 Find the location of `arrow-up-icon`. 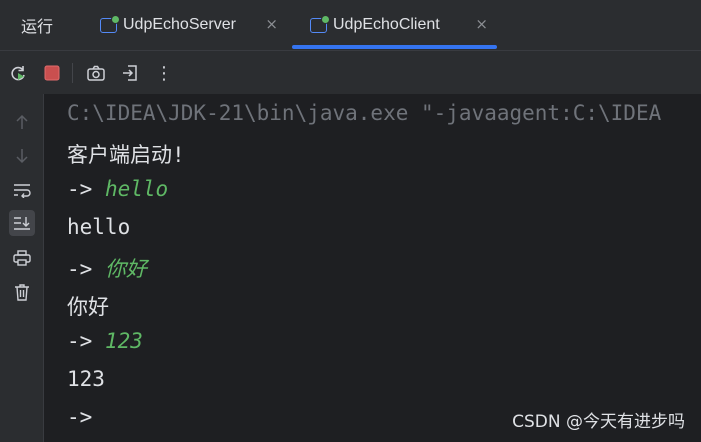

arrow-up-icon is located at coordinates (22, 121).